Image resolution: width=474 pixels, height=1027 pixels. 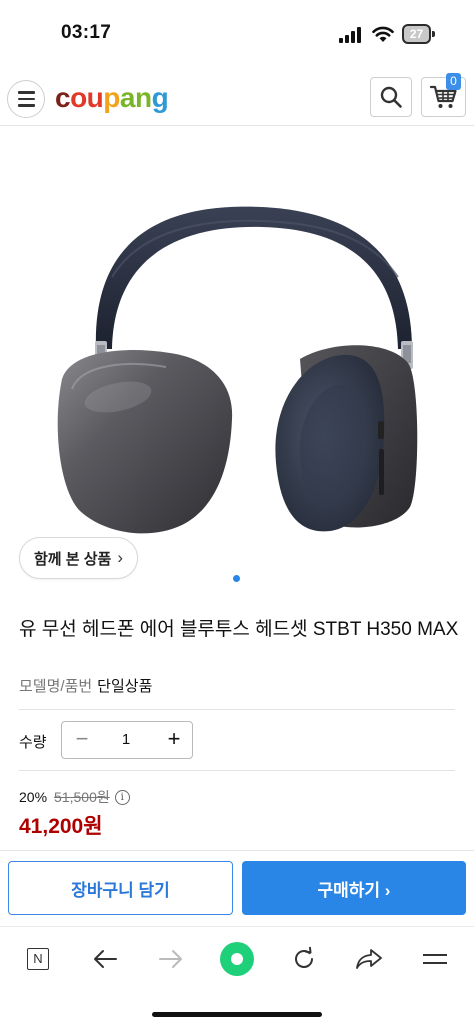 I want to click on model-value: 단일상품, so click(x=125, y=686).